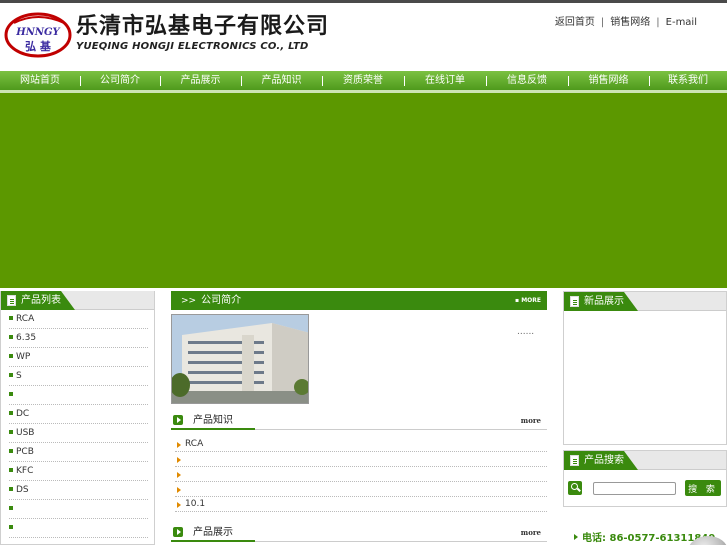 The width and height of the screenshot is (727, 545). I want to click on link-sales-network: 销售网络, so click(630, 22).